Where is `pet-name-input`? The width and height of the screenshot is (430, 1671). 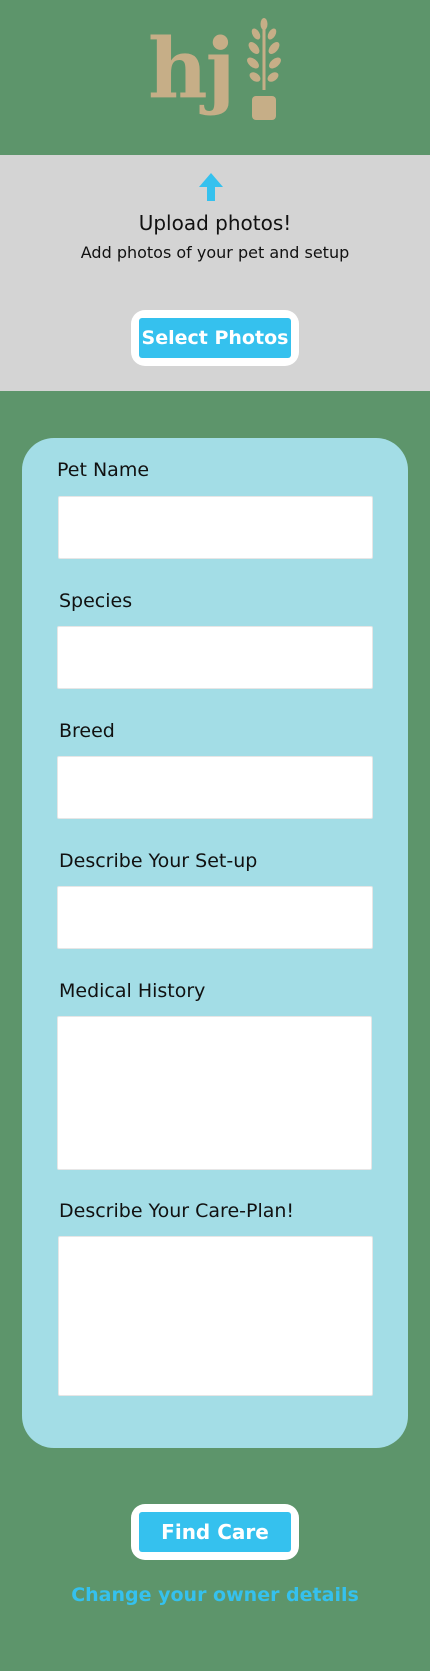 pet-name-input is located at coordinates (215, 527).